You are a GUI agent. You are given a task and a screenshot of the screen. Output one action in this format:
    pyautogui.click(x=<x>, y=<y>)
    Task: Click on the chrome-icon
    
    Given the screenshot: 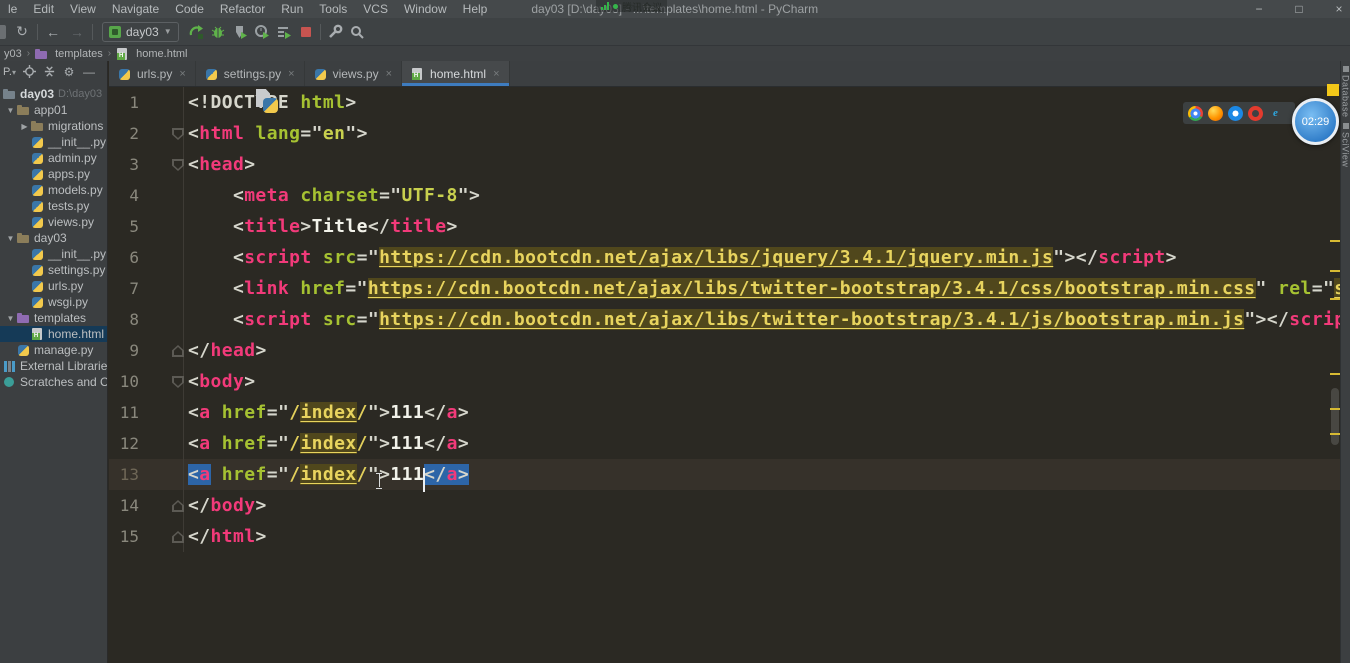 What is the action you would take?
    pyautogui.click(x=1195, y=113)
    